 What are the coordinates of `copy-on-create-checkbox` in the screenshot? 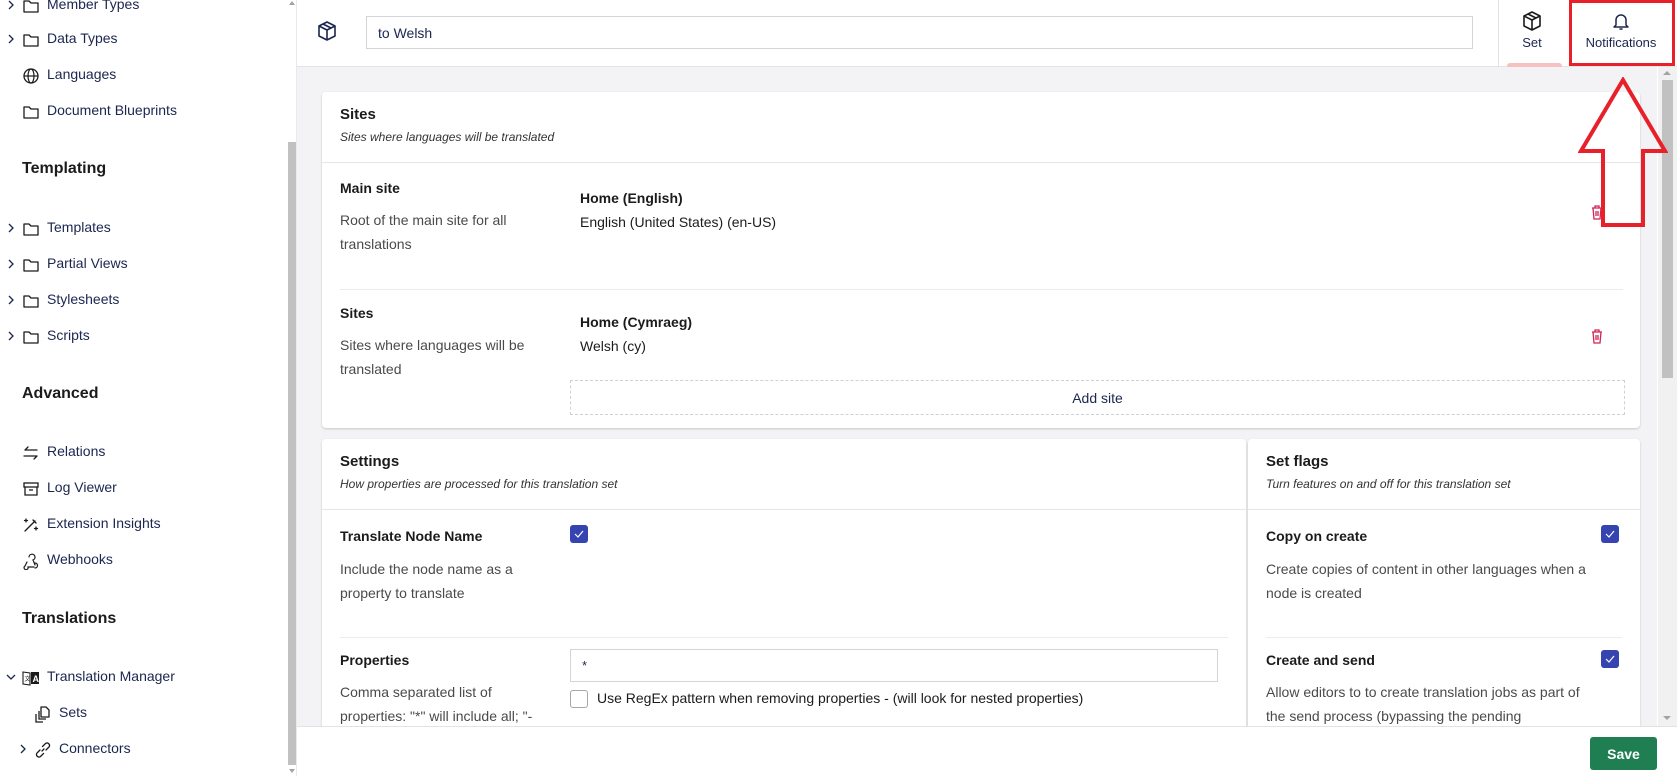 It's located at (1610, 534).